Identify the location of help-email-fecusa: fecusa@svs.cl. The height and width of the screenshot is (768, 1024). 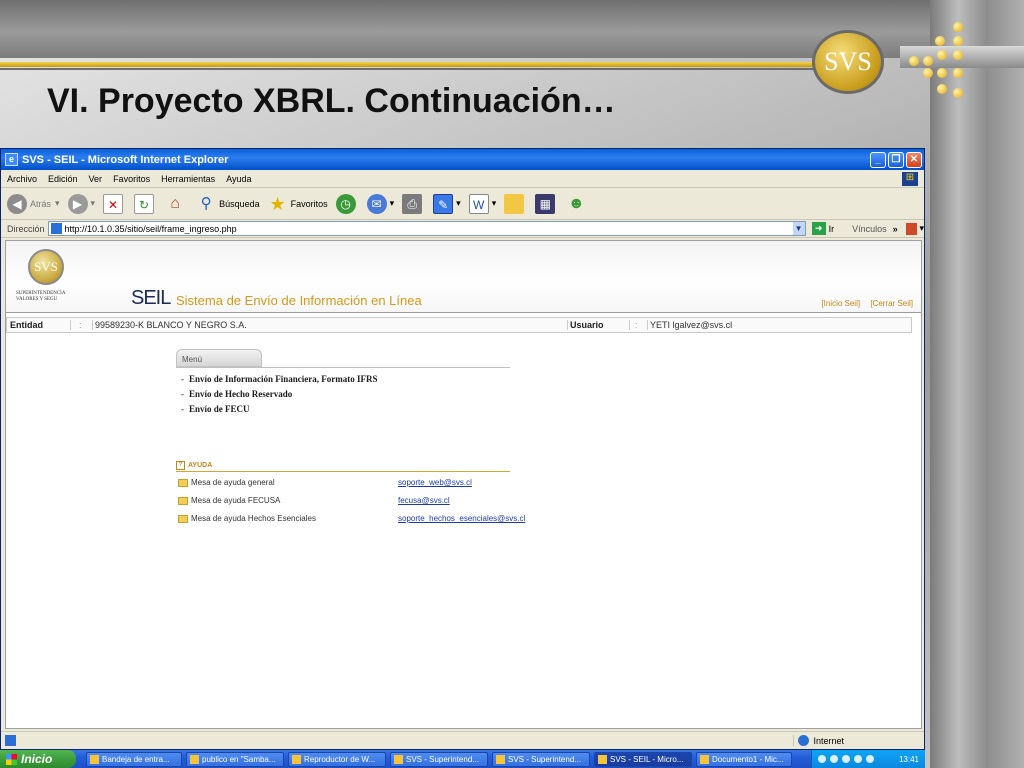
(424, 500).